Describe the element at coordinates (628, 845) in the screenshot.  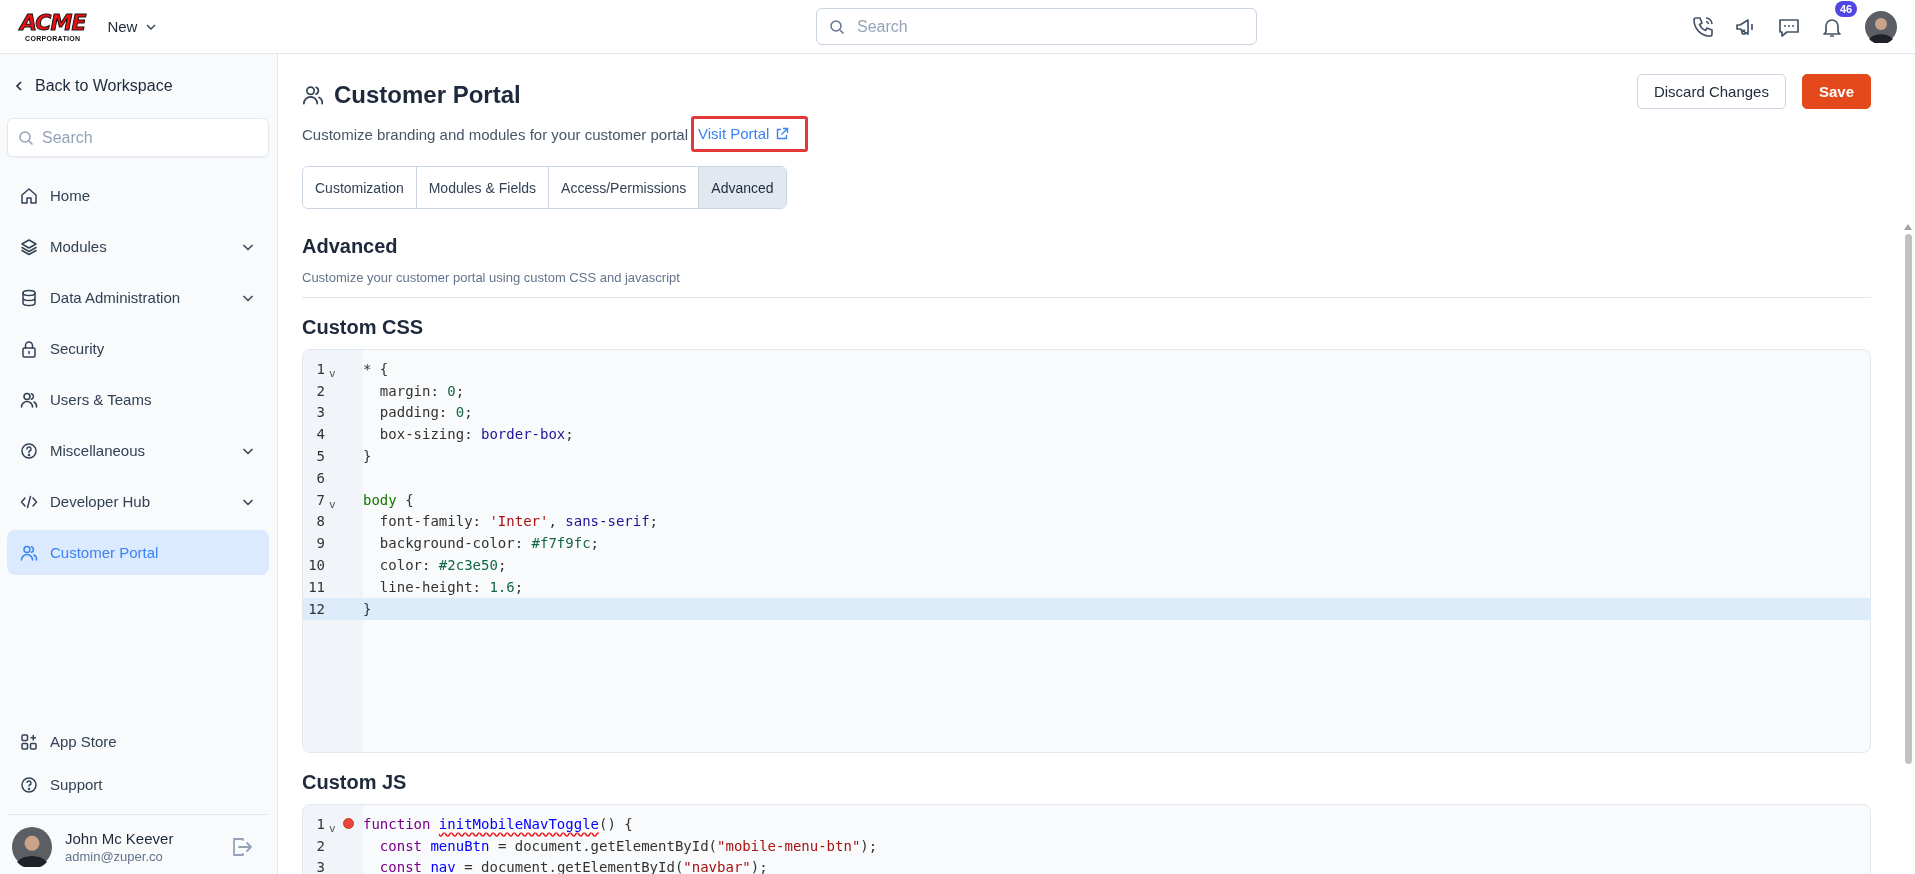
I see `code-line: const menuBtn = document.getElementById("mobile-menu-btn");` at that location.